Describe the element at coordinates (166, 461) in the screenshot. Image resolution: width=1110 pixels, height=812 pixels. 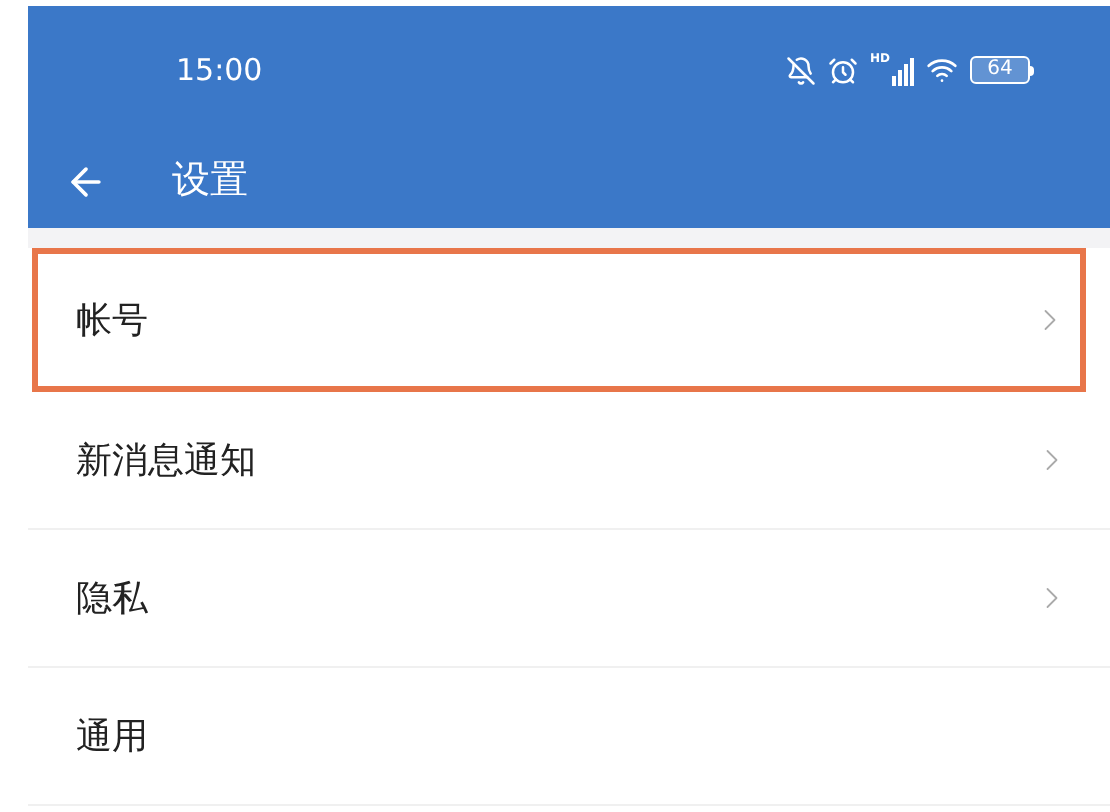
I see `item-label: 新消息通知` at that location.